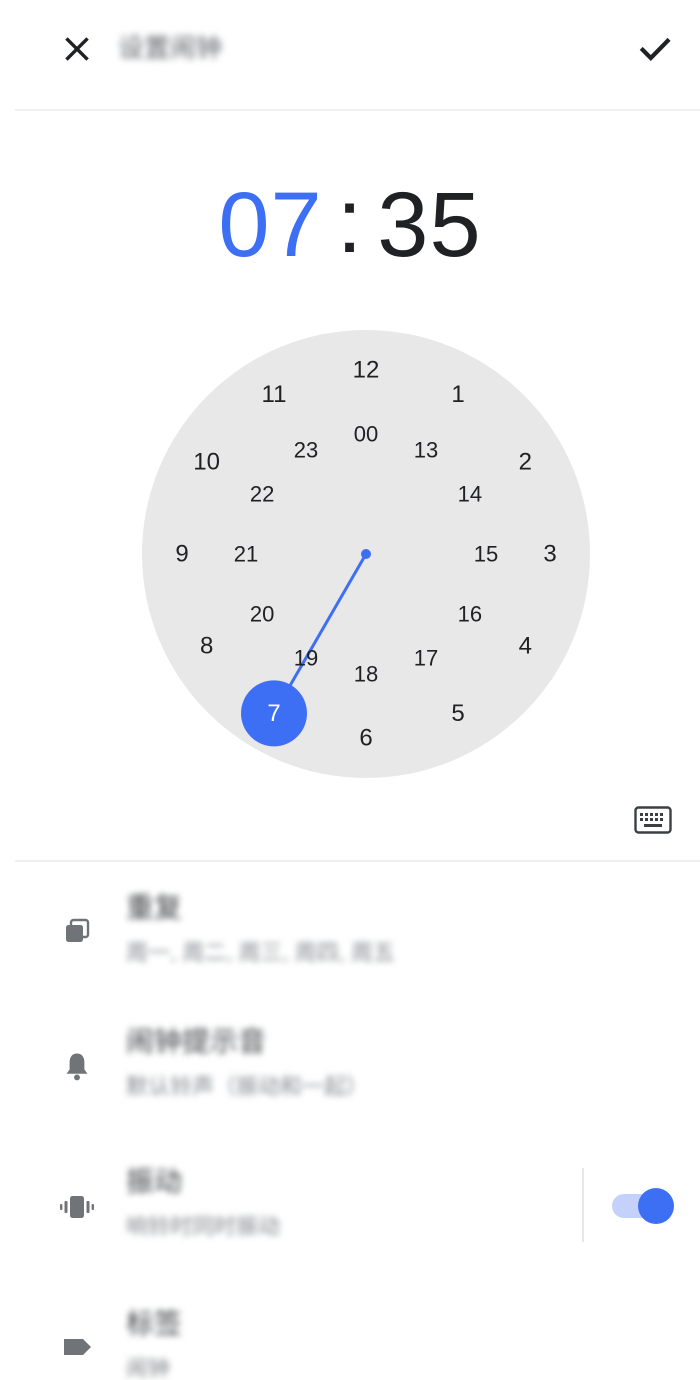  What do you see at coordinates (583, 1205) in the screenshot?
I see `toggle-separator` at bounding box center [583, 1205].